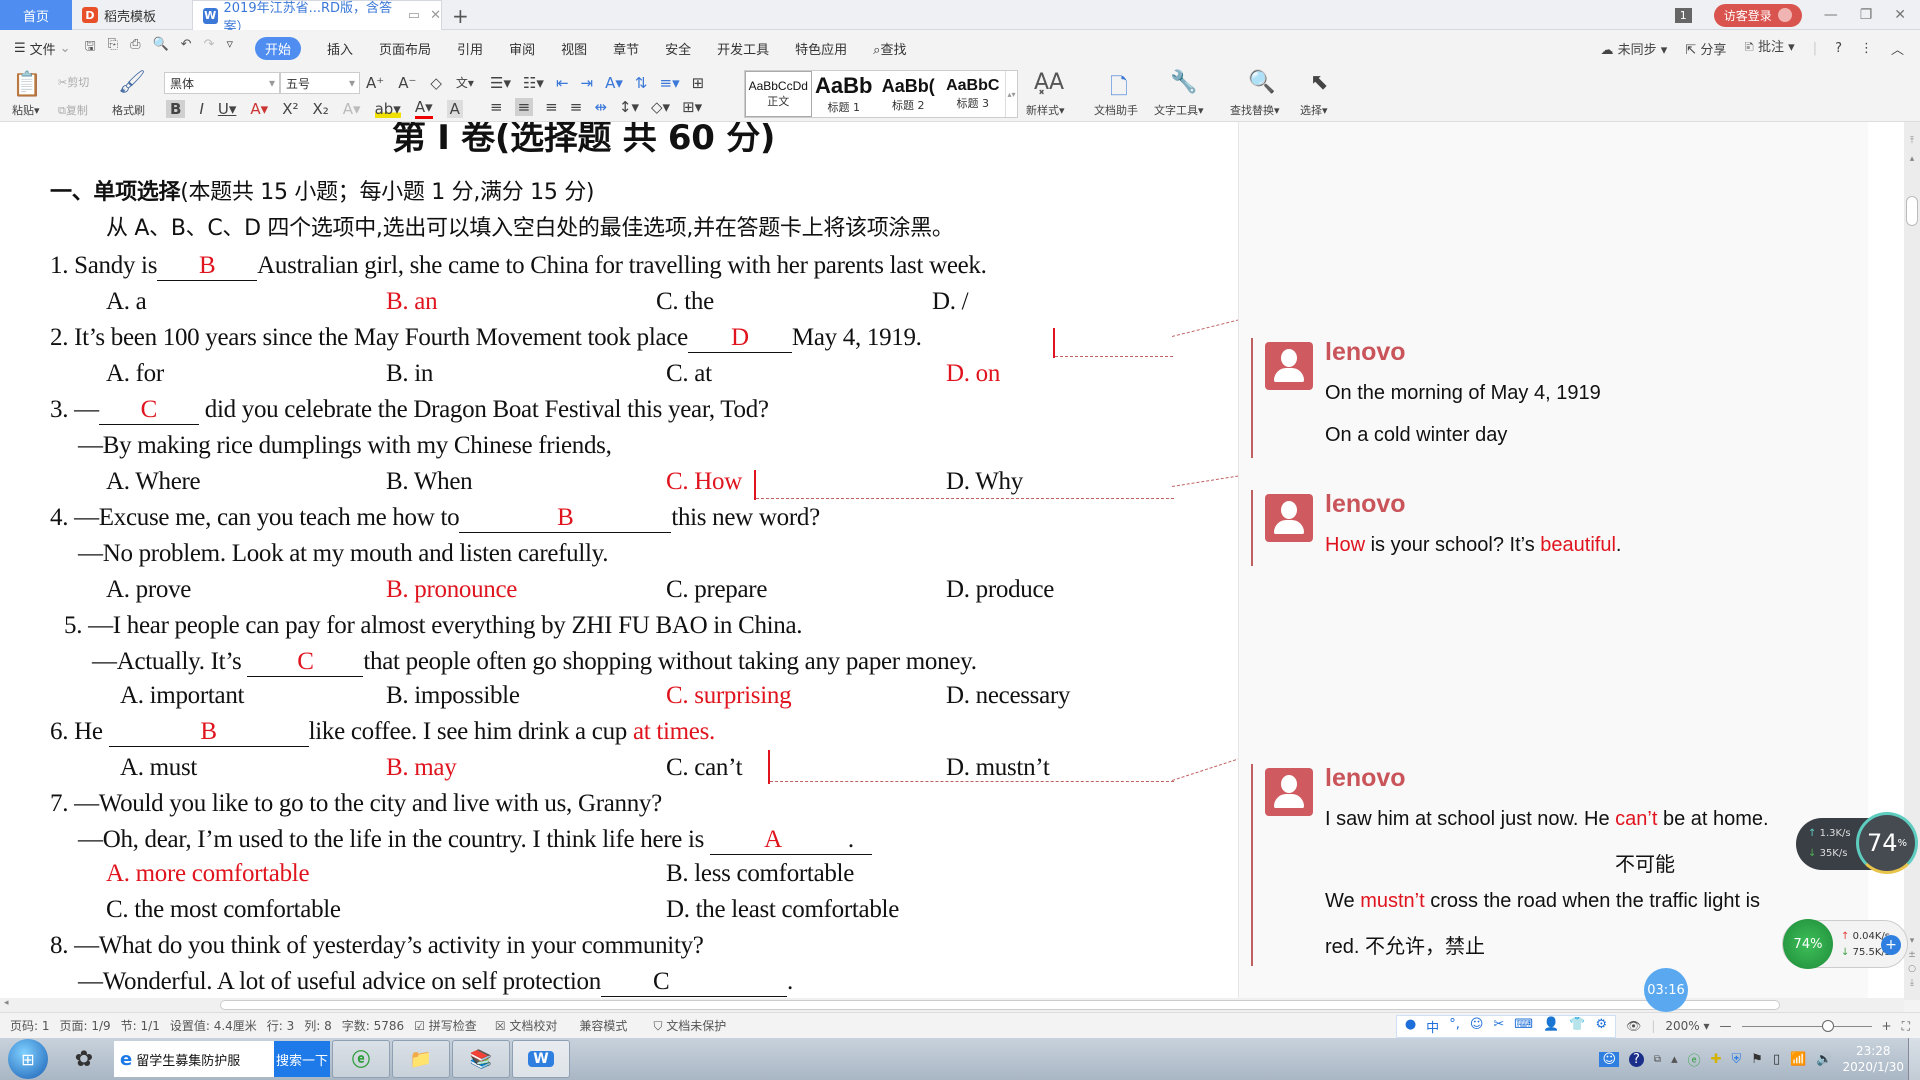 This screenshot has width=1920, height=1080. Describe the element at coordinates (481, 1059) in the screenshot. I see `winrar-taskbar-icon: 📚` at that location.